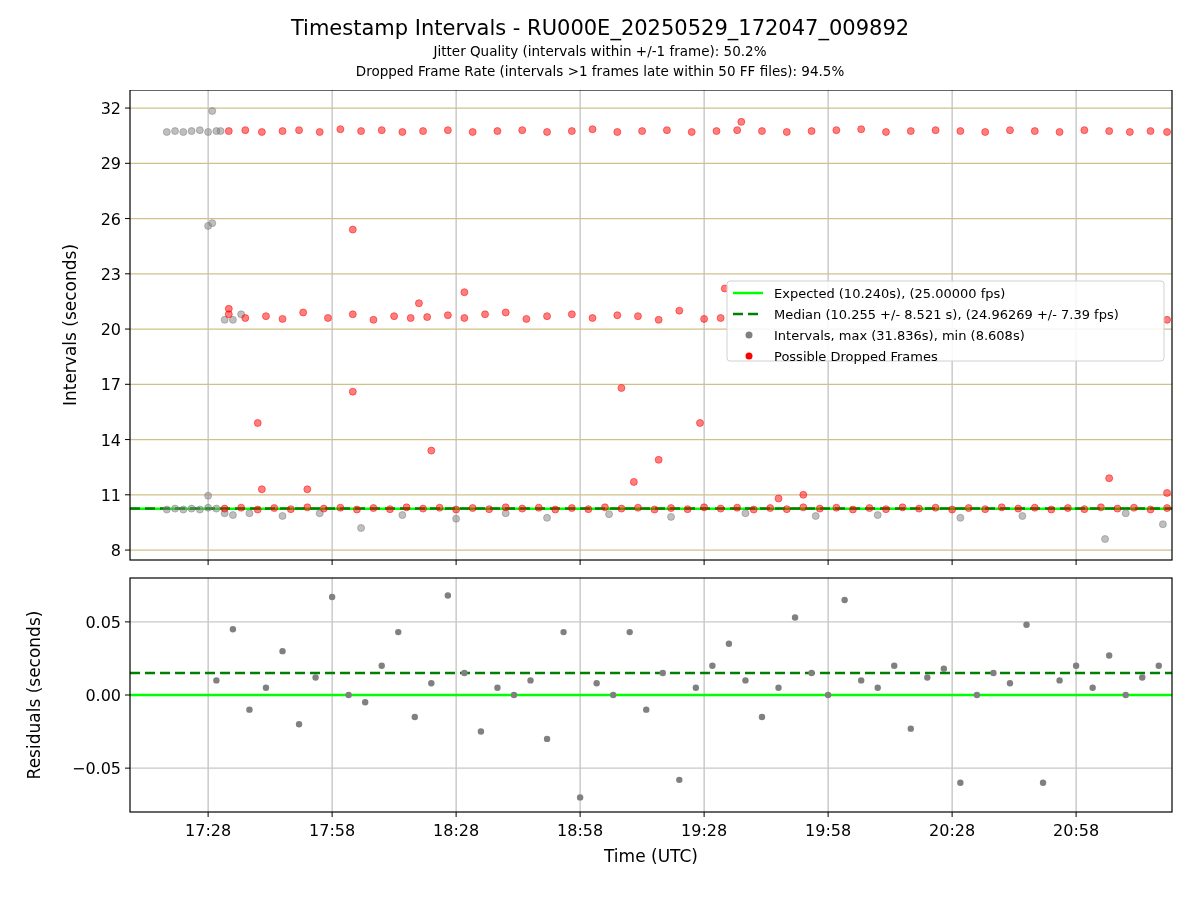  I want to click on x-axis-label: Time (UTC), so click(651, 856).